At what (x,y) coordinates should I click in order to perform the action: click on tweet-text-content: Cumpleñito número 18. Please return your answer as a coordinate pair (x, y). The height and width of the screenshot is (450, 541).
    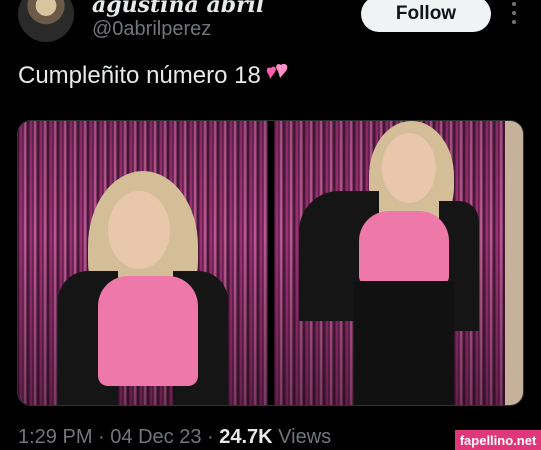
    Looking at the image, I should click on (139, 75).